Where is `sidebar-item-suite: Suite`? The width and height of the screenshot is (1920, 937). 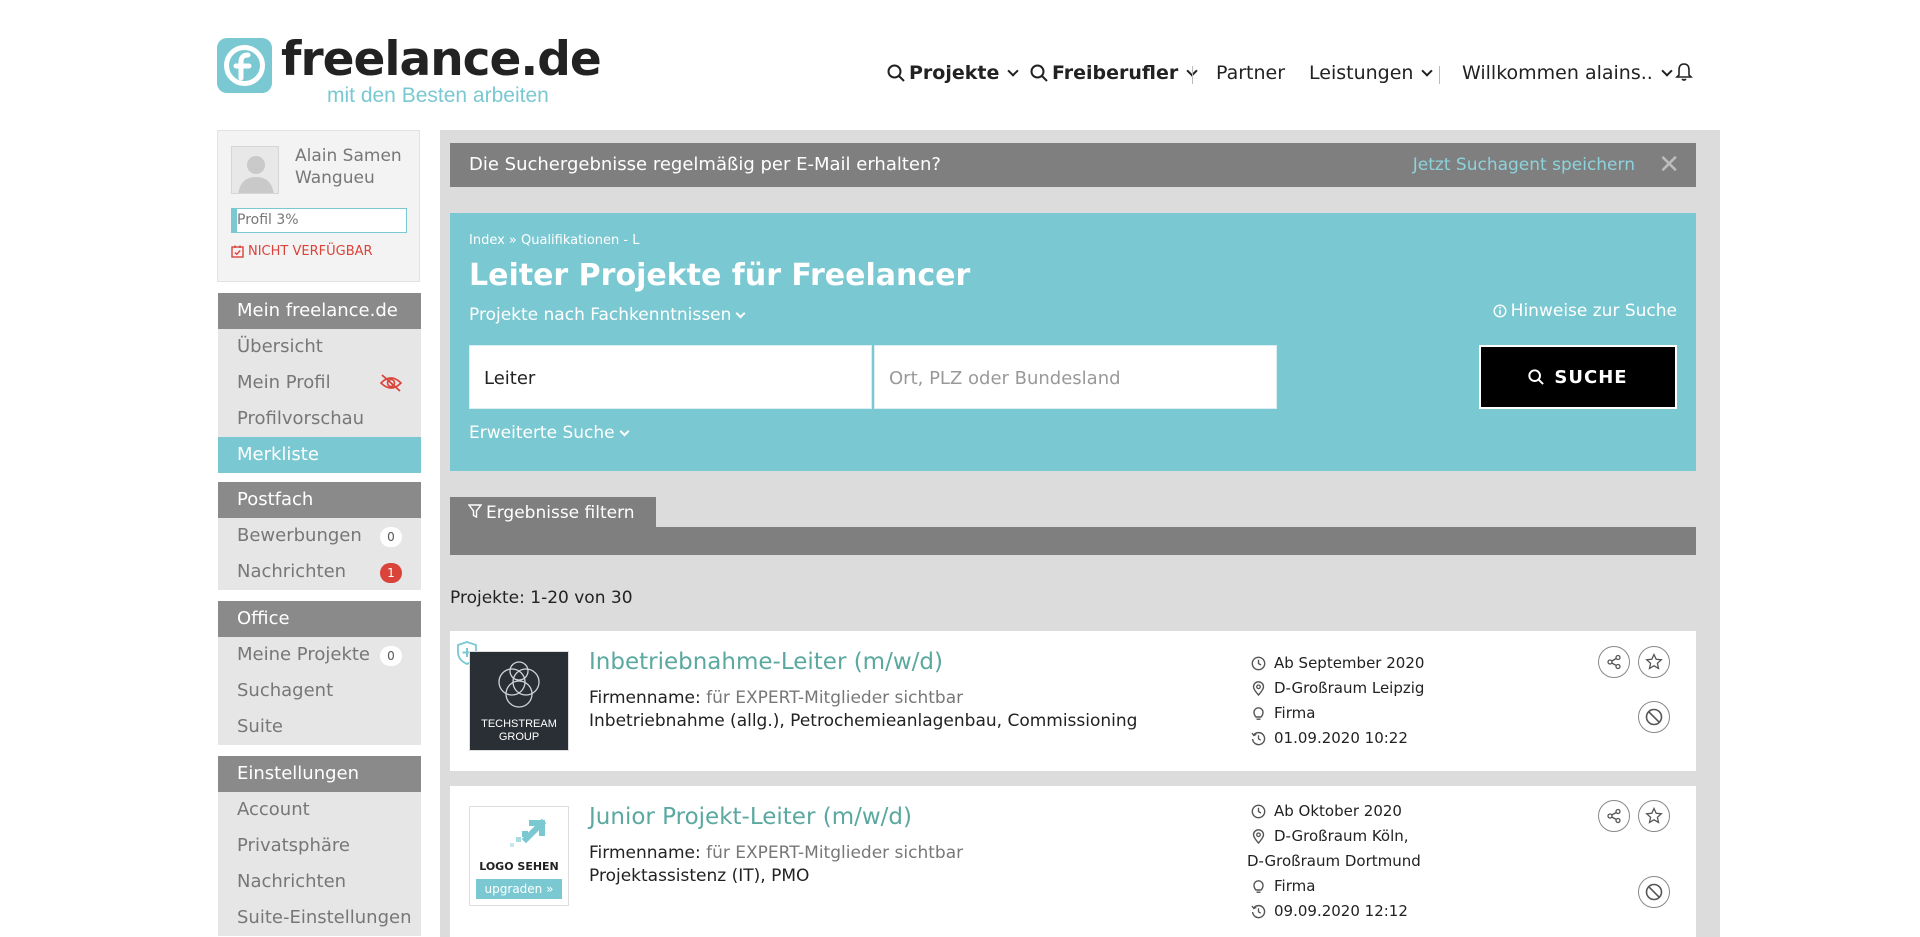
sidebar-item-suite: Suite is located at coordinates (319, 727).